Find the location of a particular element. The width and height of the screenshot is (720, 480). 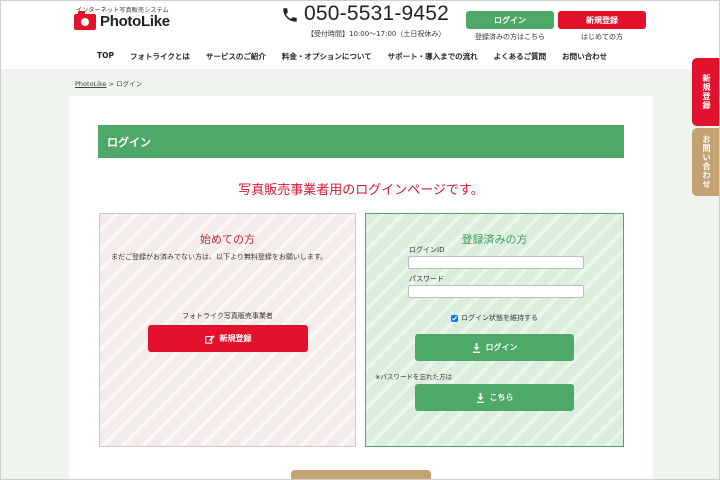

side-tab-contact-label: お問い合わせ is located at coordinates (706, 162).